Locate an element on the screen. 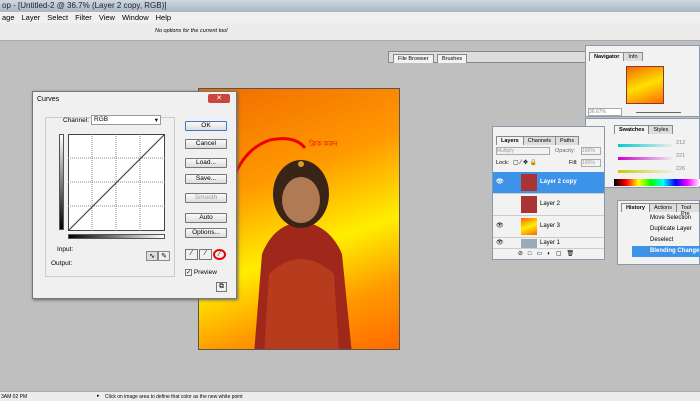  tab-swatches: Swatches is located at coordinates (632, 129).